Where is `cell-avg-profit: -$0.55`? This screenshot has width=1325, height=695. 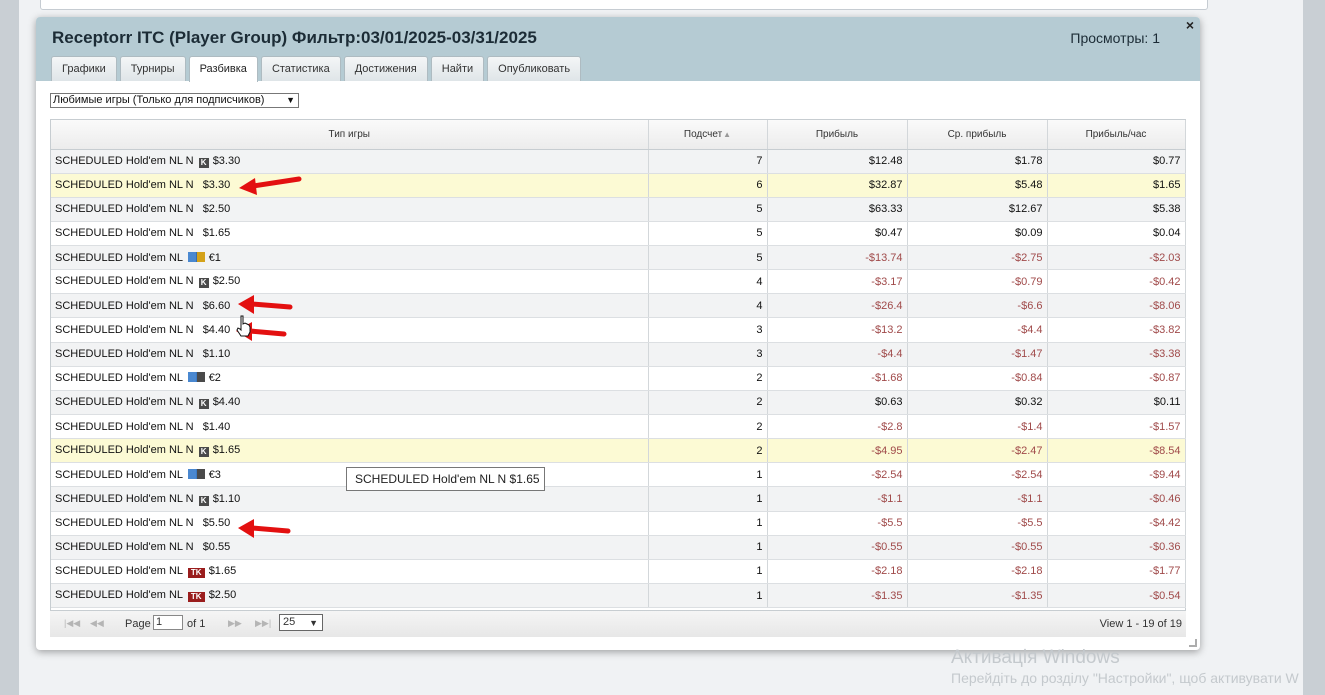 cell-avg-profit: -$0.55 is located at coordinates (977, 547).